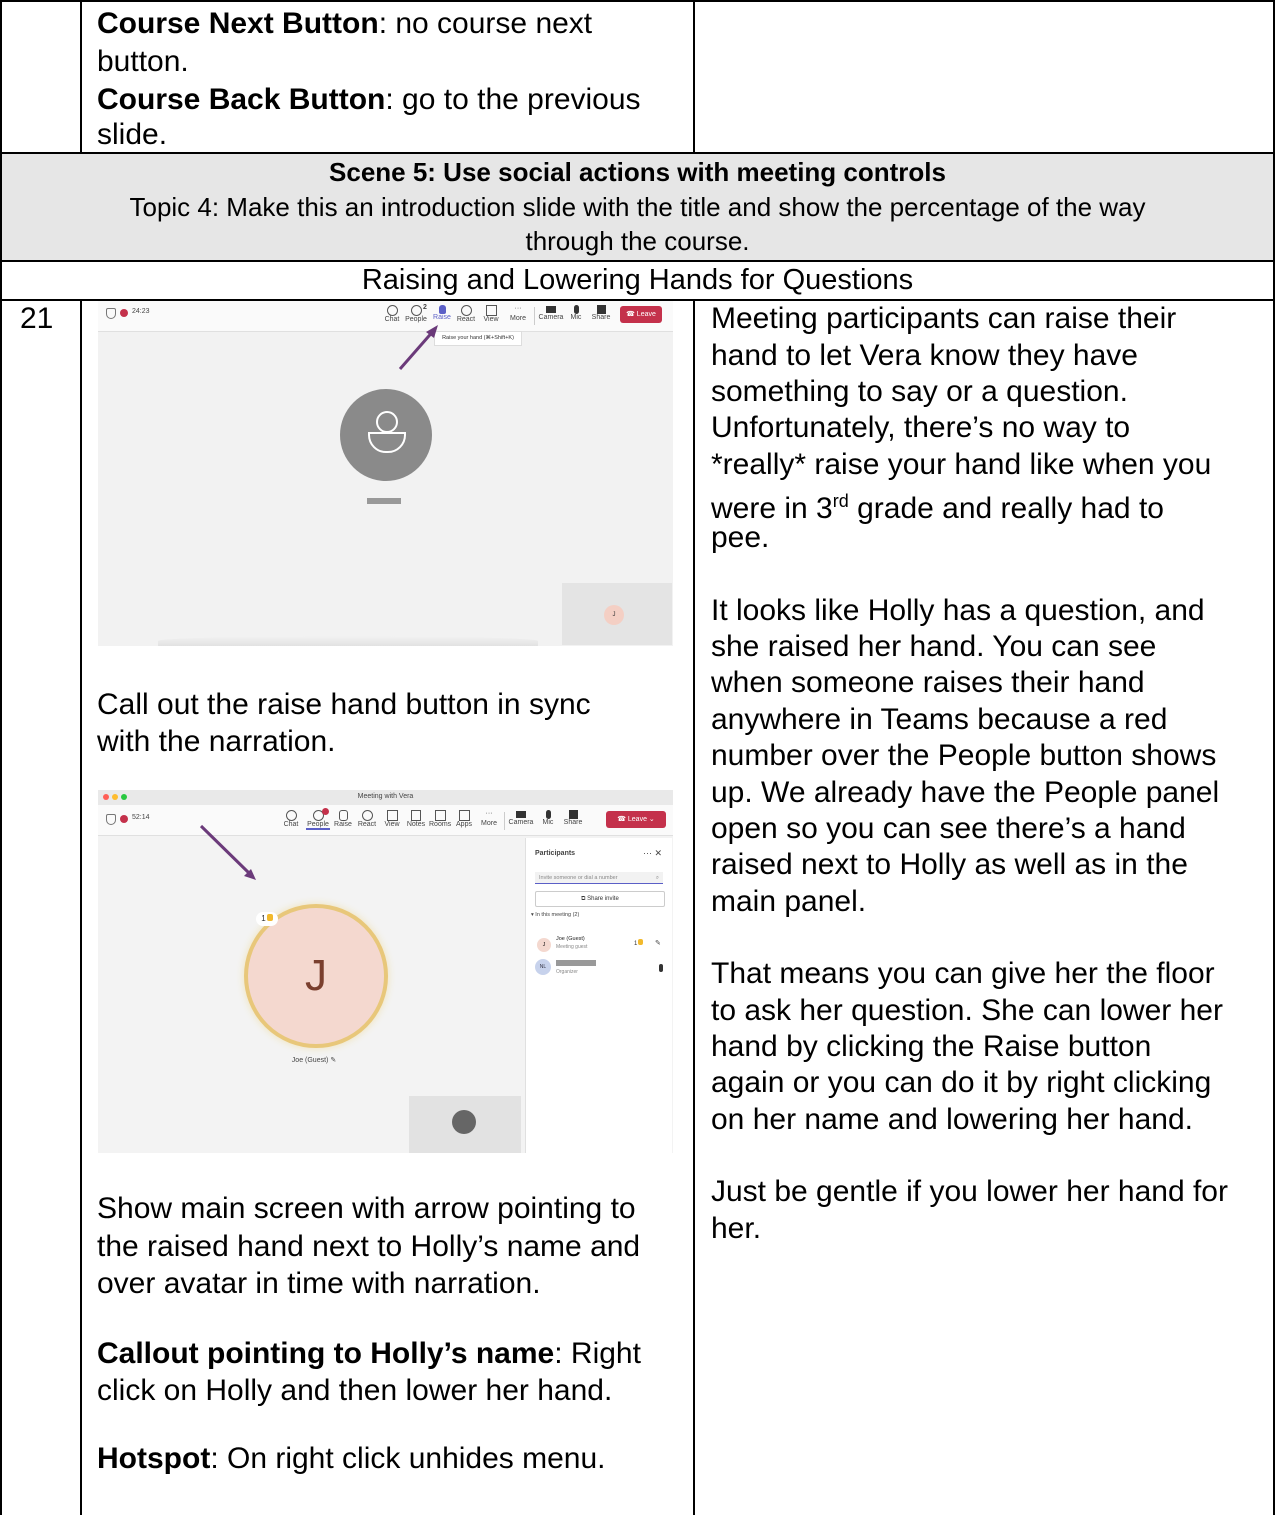 The height and width of the screenshot is (1515, 1275). Describe the element at coordinates (572, 947) in the screenshot. I see `ss2-p1-role: Meeting guest` at that location.